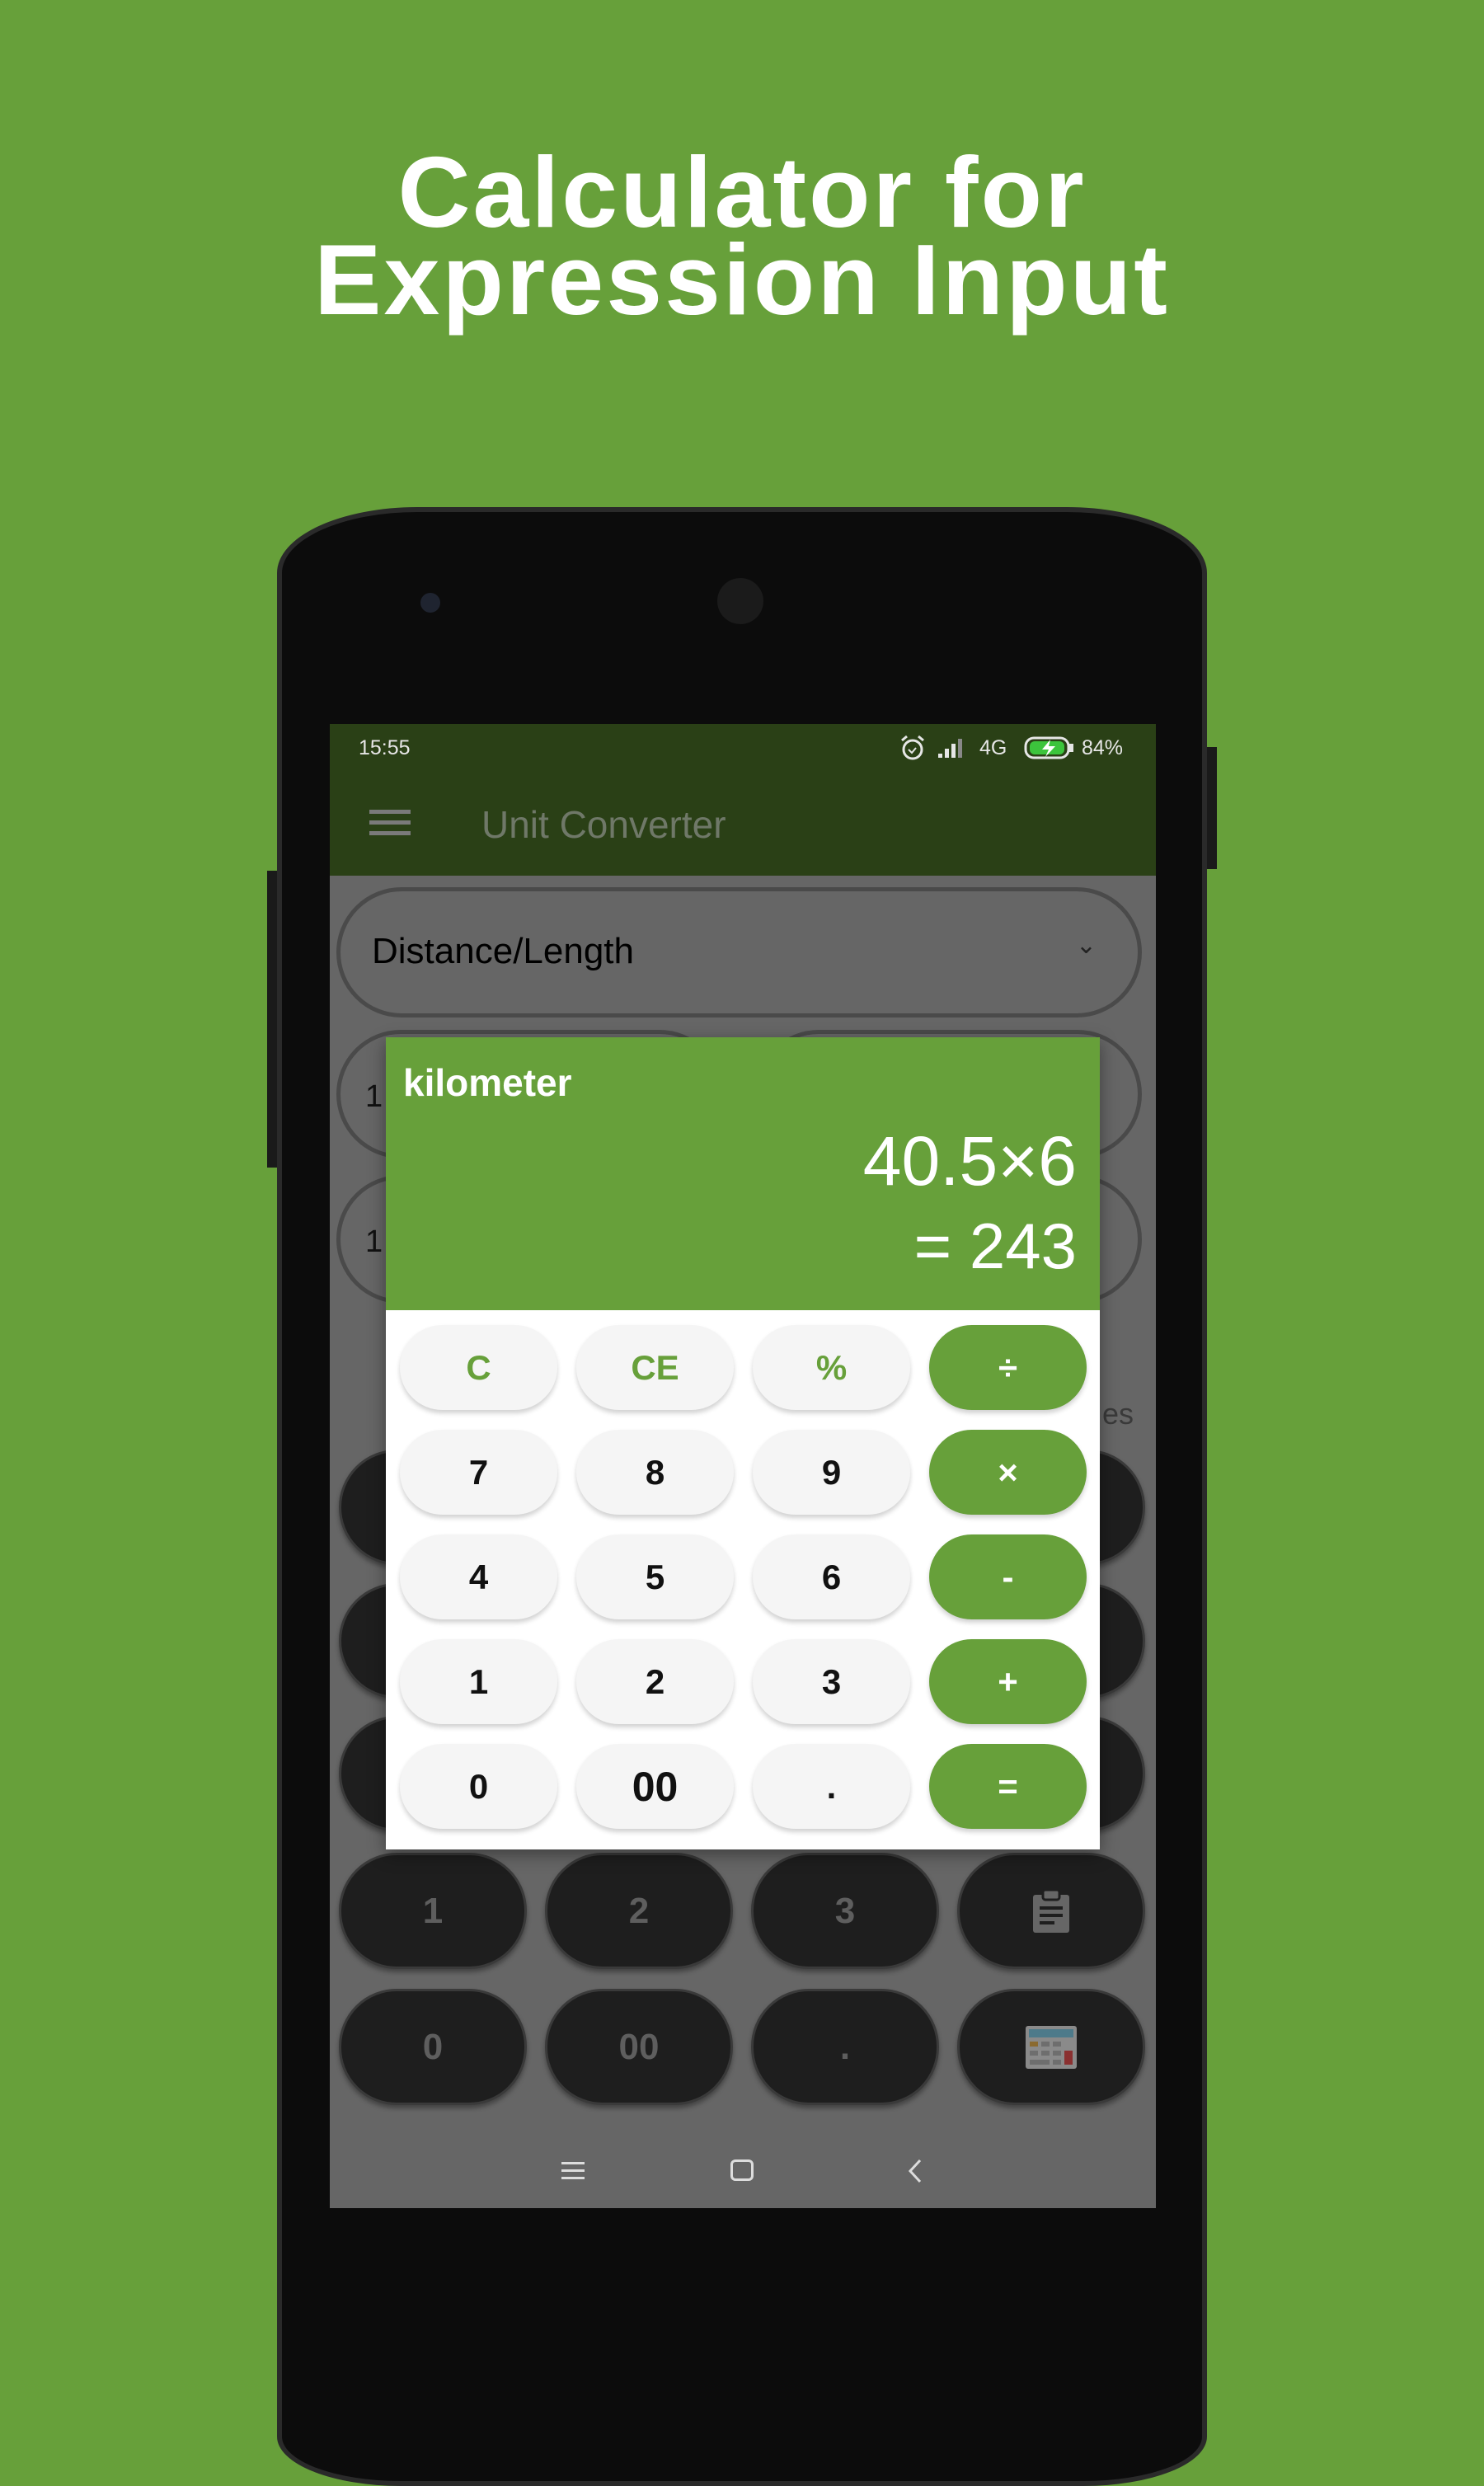 The image size is (1484, 2486). Describe the element at coordinates (478, 1576) in the screenshot. I see `key-4: 4` at that location.